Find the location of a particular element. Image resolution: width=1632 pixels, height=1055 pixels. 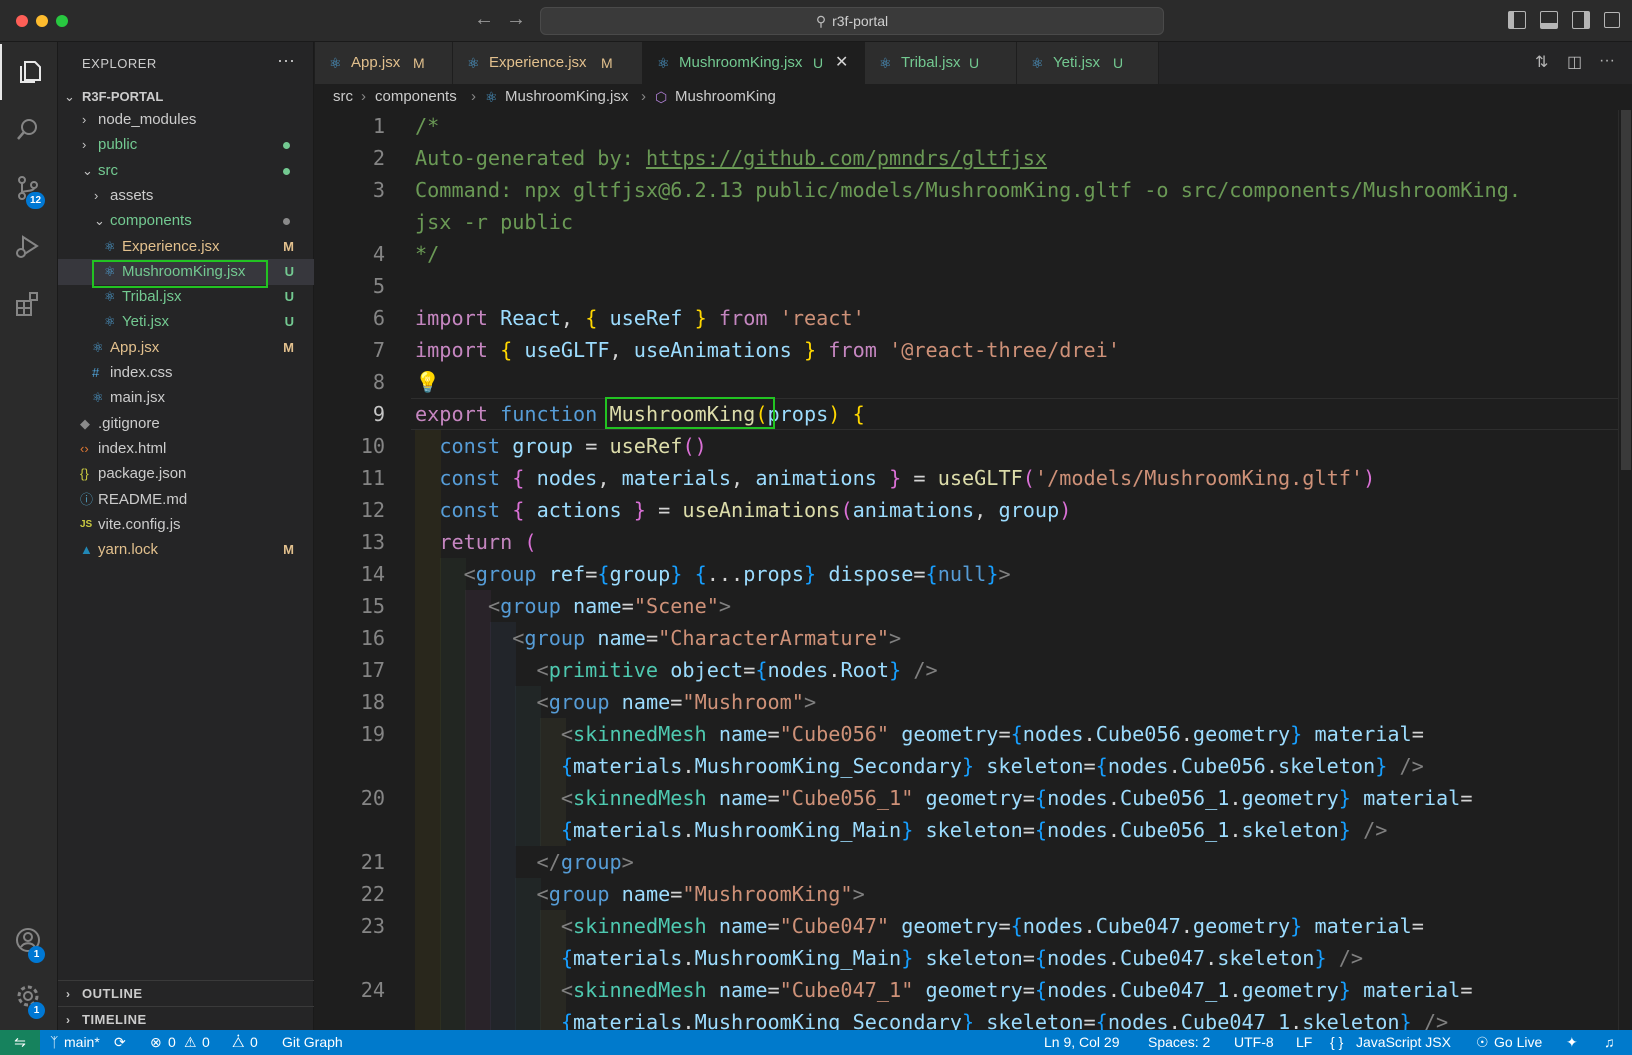

toggle-panel-icon is located at coordinates (1549, 20).